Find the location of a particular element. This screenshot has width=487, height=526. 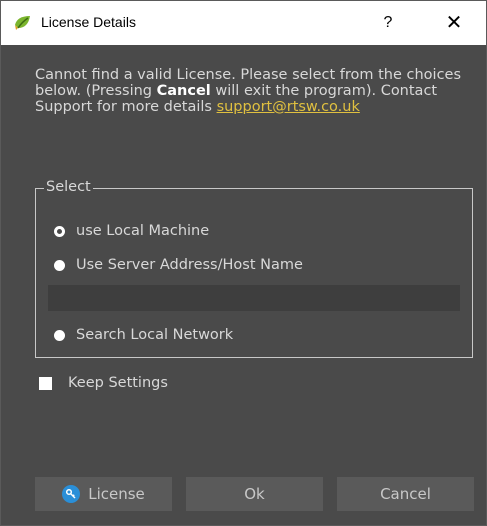

keep-settings-checkbox is located at coordinates (45, 383).